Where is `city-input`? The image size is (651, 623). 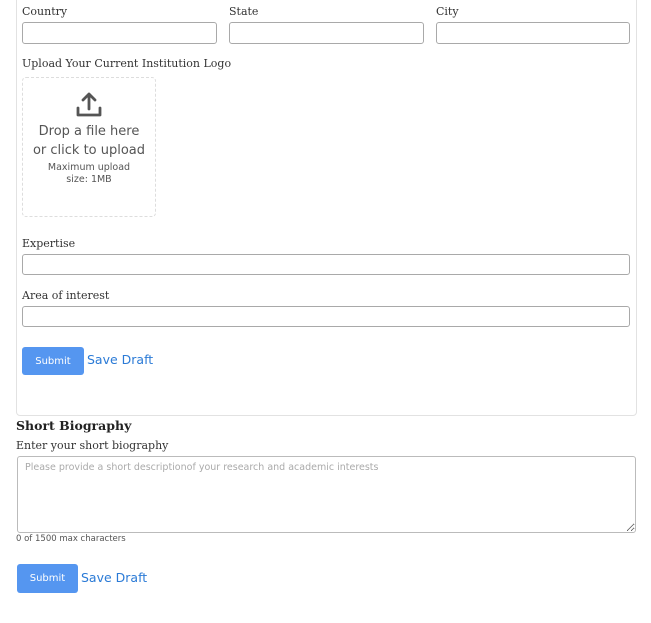
city-input is located at coordinates (533, 33).